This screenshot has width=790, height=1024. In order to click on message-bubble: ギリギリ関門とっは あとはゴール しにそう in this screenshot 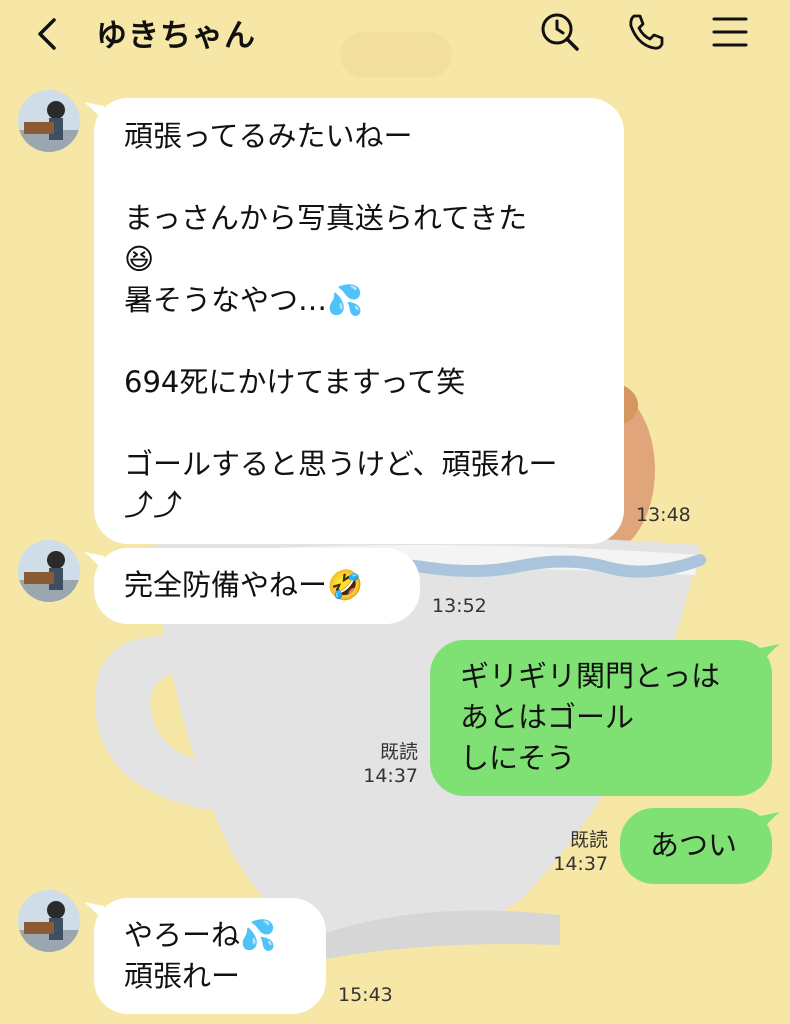, I will do `click(601, 718)`.